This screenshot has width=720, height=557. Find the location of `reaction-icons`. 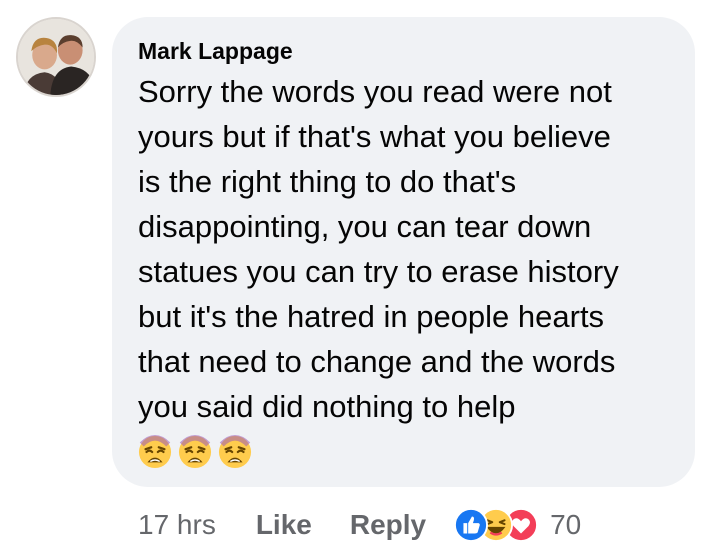

reaction-icons is located at coordinates (498, 525).